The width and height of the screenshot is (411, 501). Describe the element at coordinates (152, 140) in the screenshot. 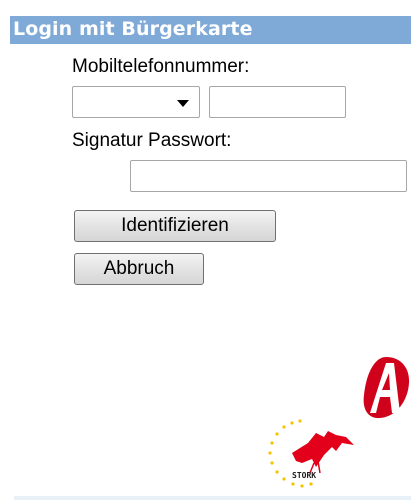

I see `signature-password-label: Signatur Passwort:` at that location.